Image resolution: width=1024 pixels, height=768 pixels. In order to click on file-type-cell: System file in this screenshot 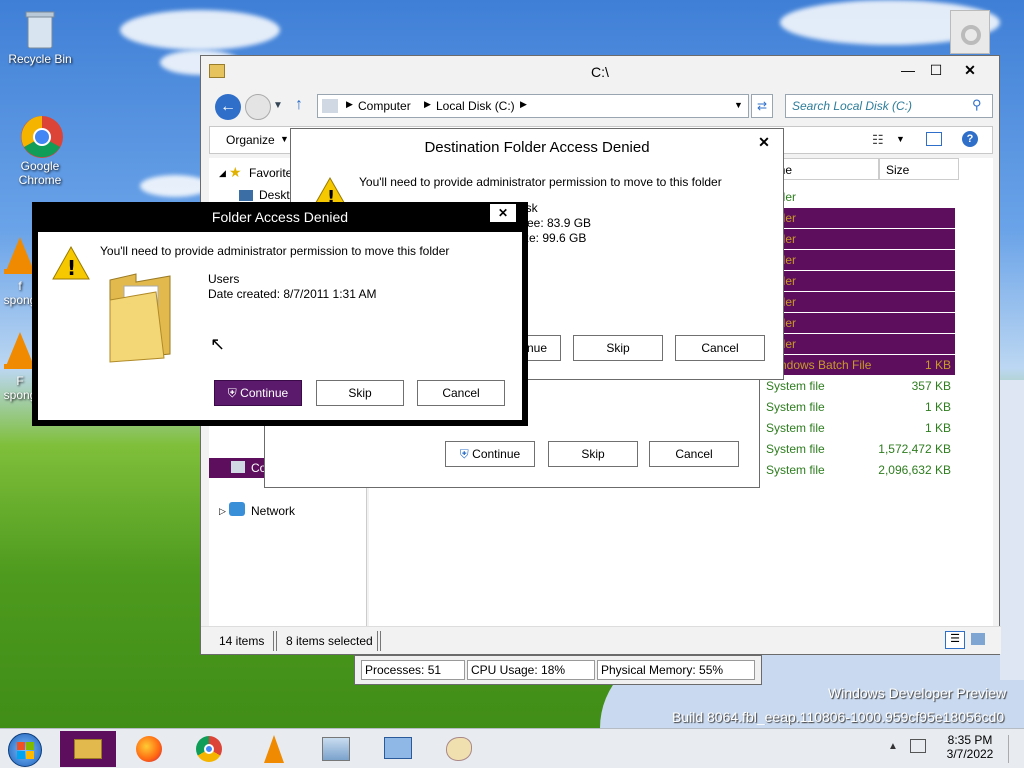, I will do `click(795, 470)`.